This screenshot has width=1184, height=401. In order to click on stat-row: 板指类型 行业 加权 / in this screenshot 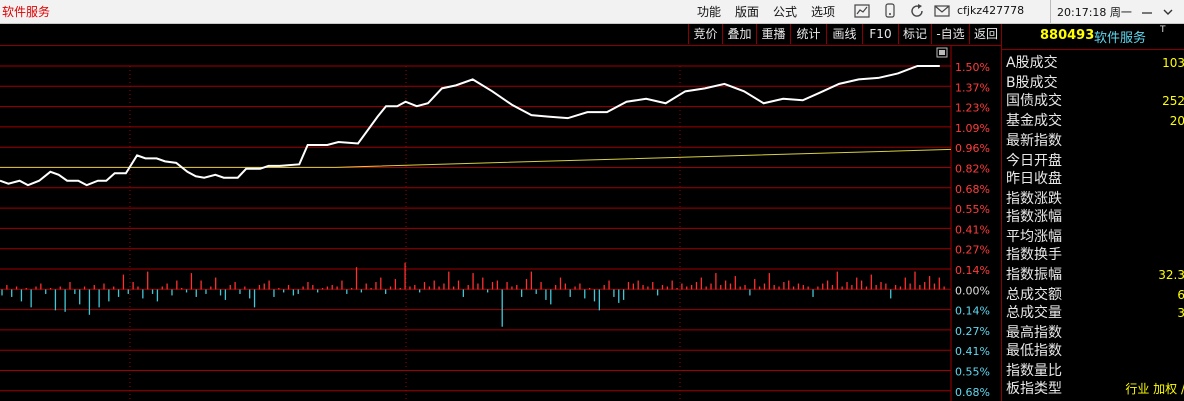, I will do `click(1093, 390)`.